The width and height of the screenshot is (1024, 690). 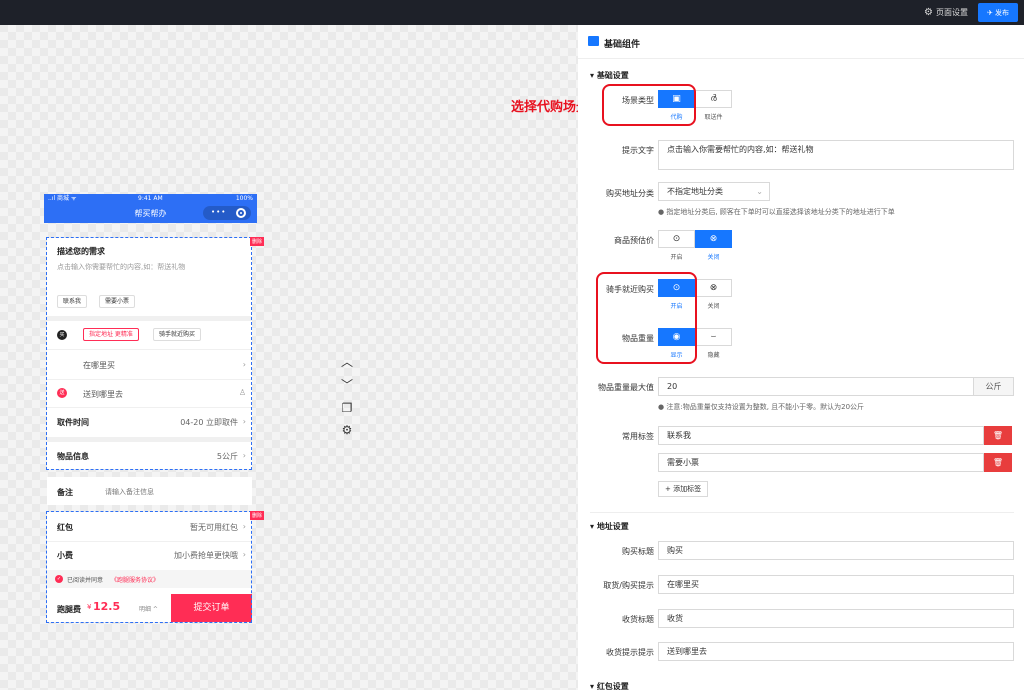 What do you see at coordinates (836, 550) in the screenshot?
I see `buy-title-input: 购买` at bounding box center [836, 550].